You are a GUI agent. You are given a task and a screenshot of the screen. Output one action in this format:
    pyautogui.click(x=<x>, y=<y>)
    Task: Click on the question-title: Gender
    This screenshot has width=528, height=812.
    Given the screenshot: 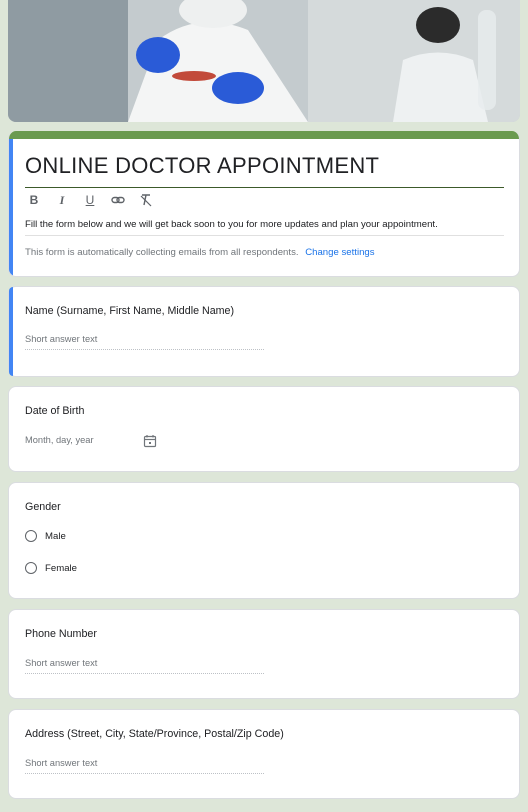 What is the action you would take?
    pyautogui.click(x=43, y=507)
    